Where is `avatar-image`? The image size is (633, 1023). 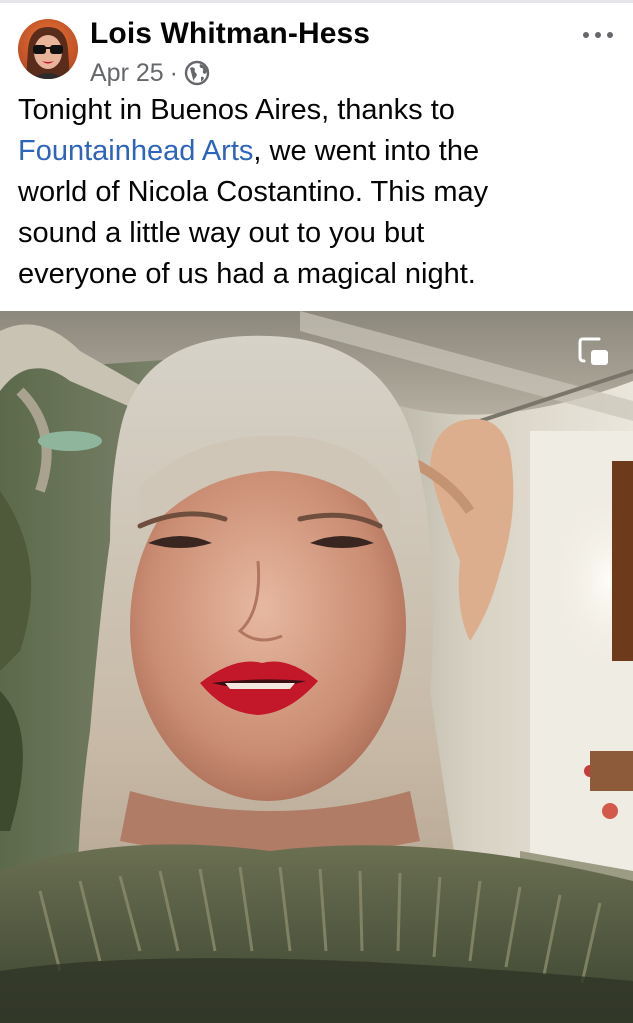 avatar-image is located at coordinates (48, 49).